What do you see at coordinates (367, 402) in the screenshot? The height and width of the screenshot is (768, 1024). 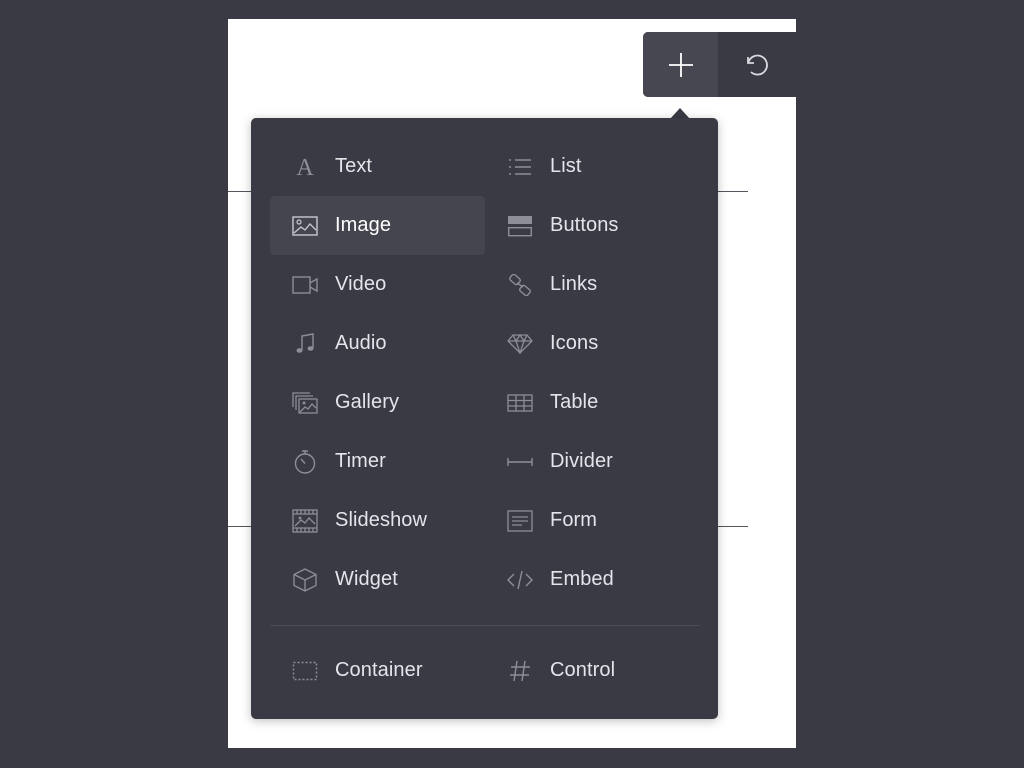 I see `menu-item-label: Gallery` at bounding box center [367, 402].